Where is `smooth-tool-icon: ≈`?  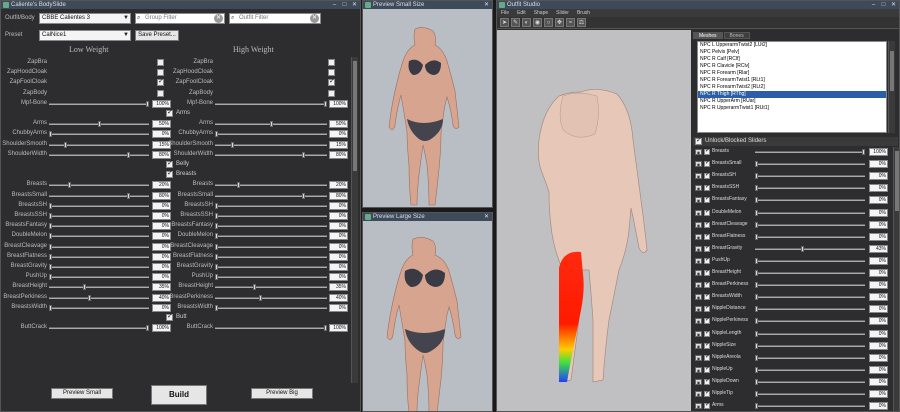 smooth-tool-icon: ≈ is located at coordinates (570, 22).